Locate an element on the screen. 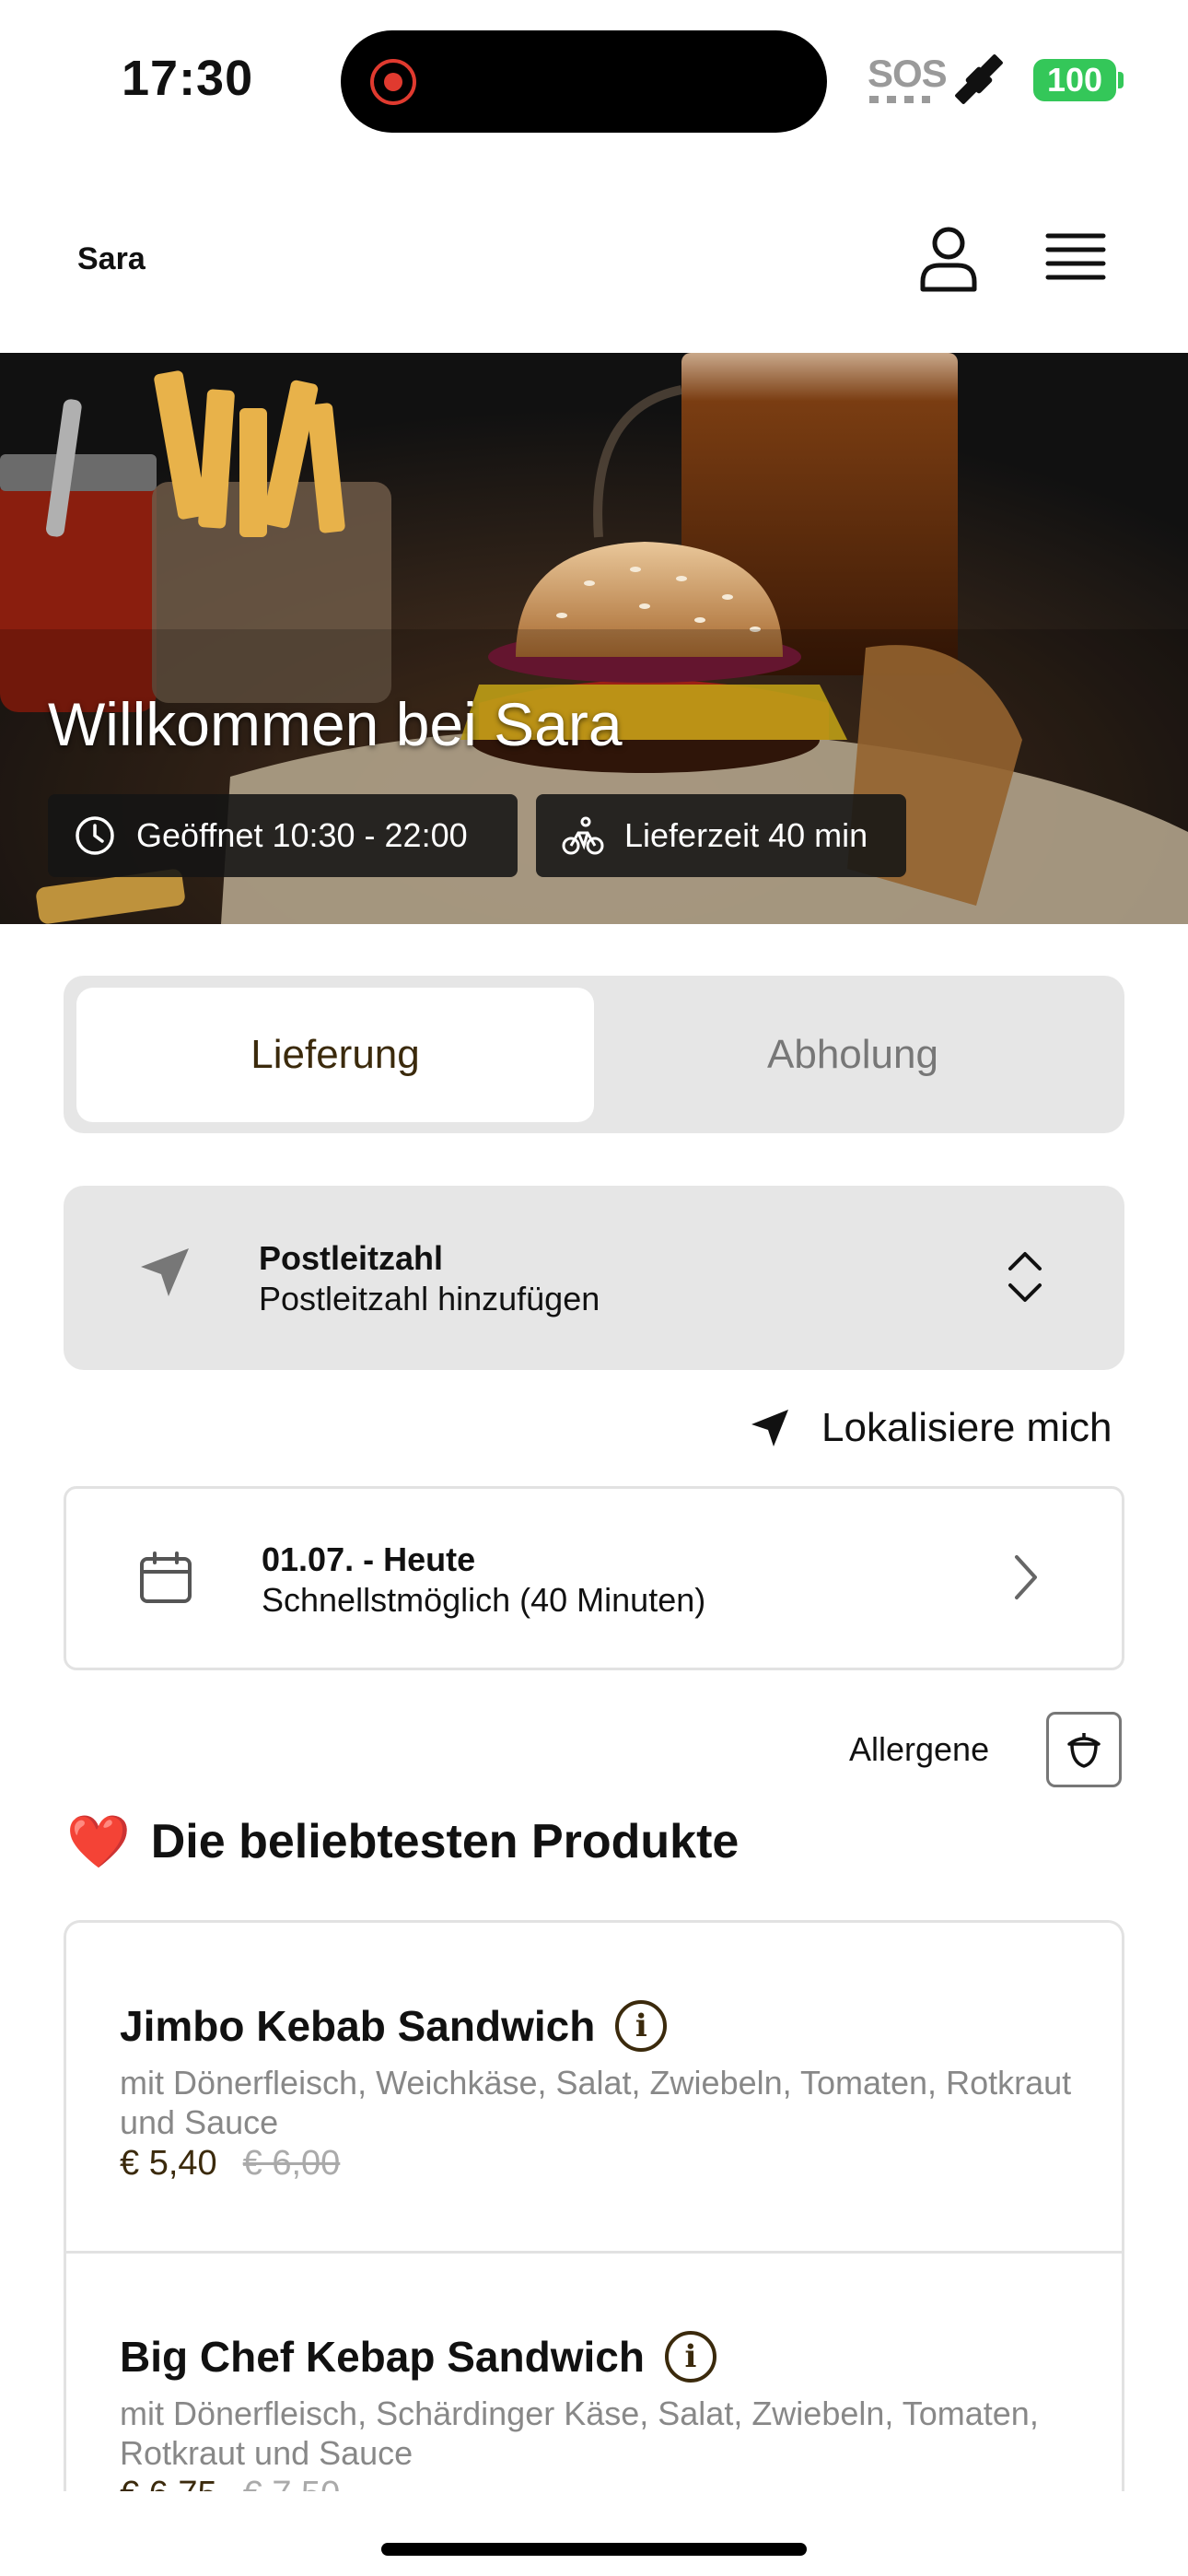 The height and width of the screenshot is (2576, 1188). status-bar: 17:30 SOS 100 is located at coordinates (594, 78).